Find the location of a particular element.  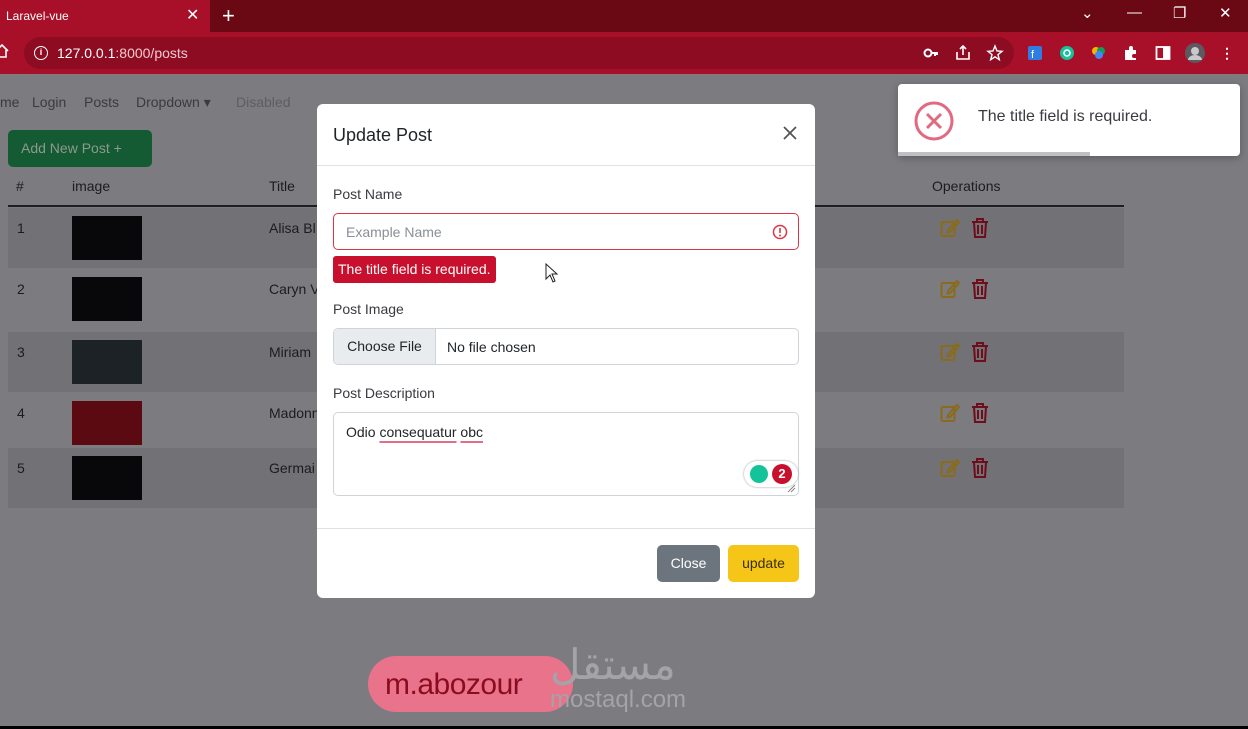

url-host: 127.0.0.1 is located at coordinates (86, 53).